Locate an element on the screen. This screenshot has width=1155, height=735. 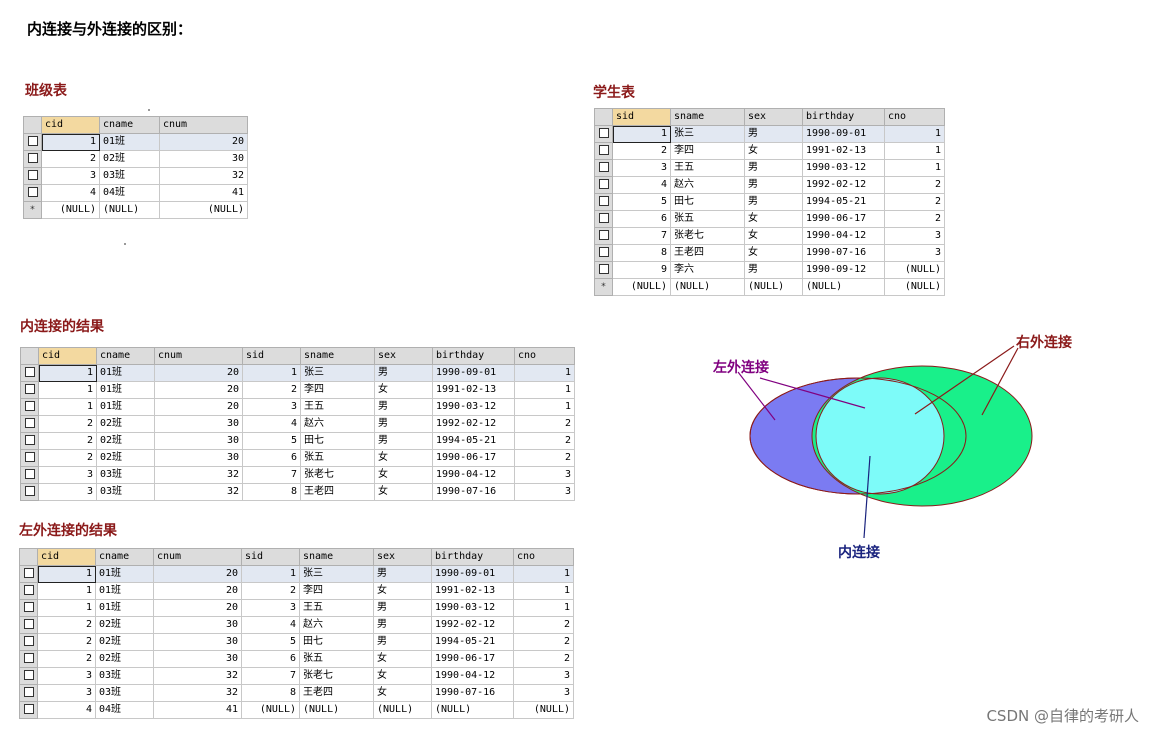
table-row: 1 01班 20 1 张三男 1990-09-01 1 is located at coordinates (297, 373).